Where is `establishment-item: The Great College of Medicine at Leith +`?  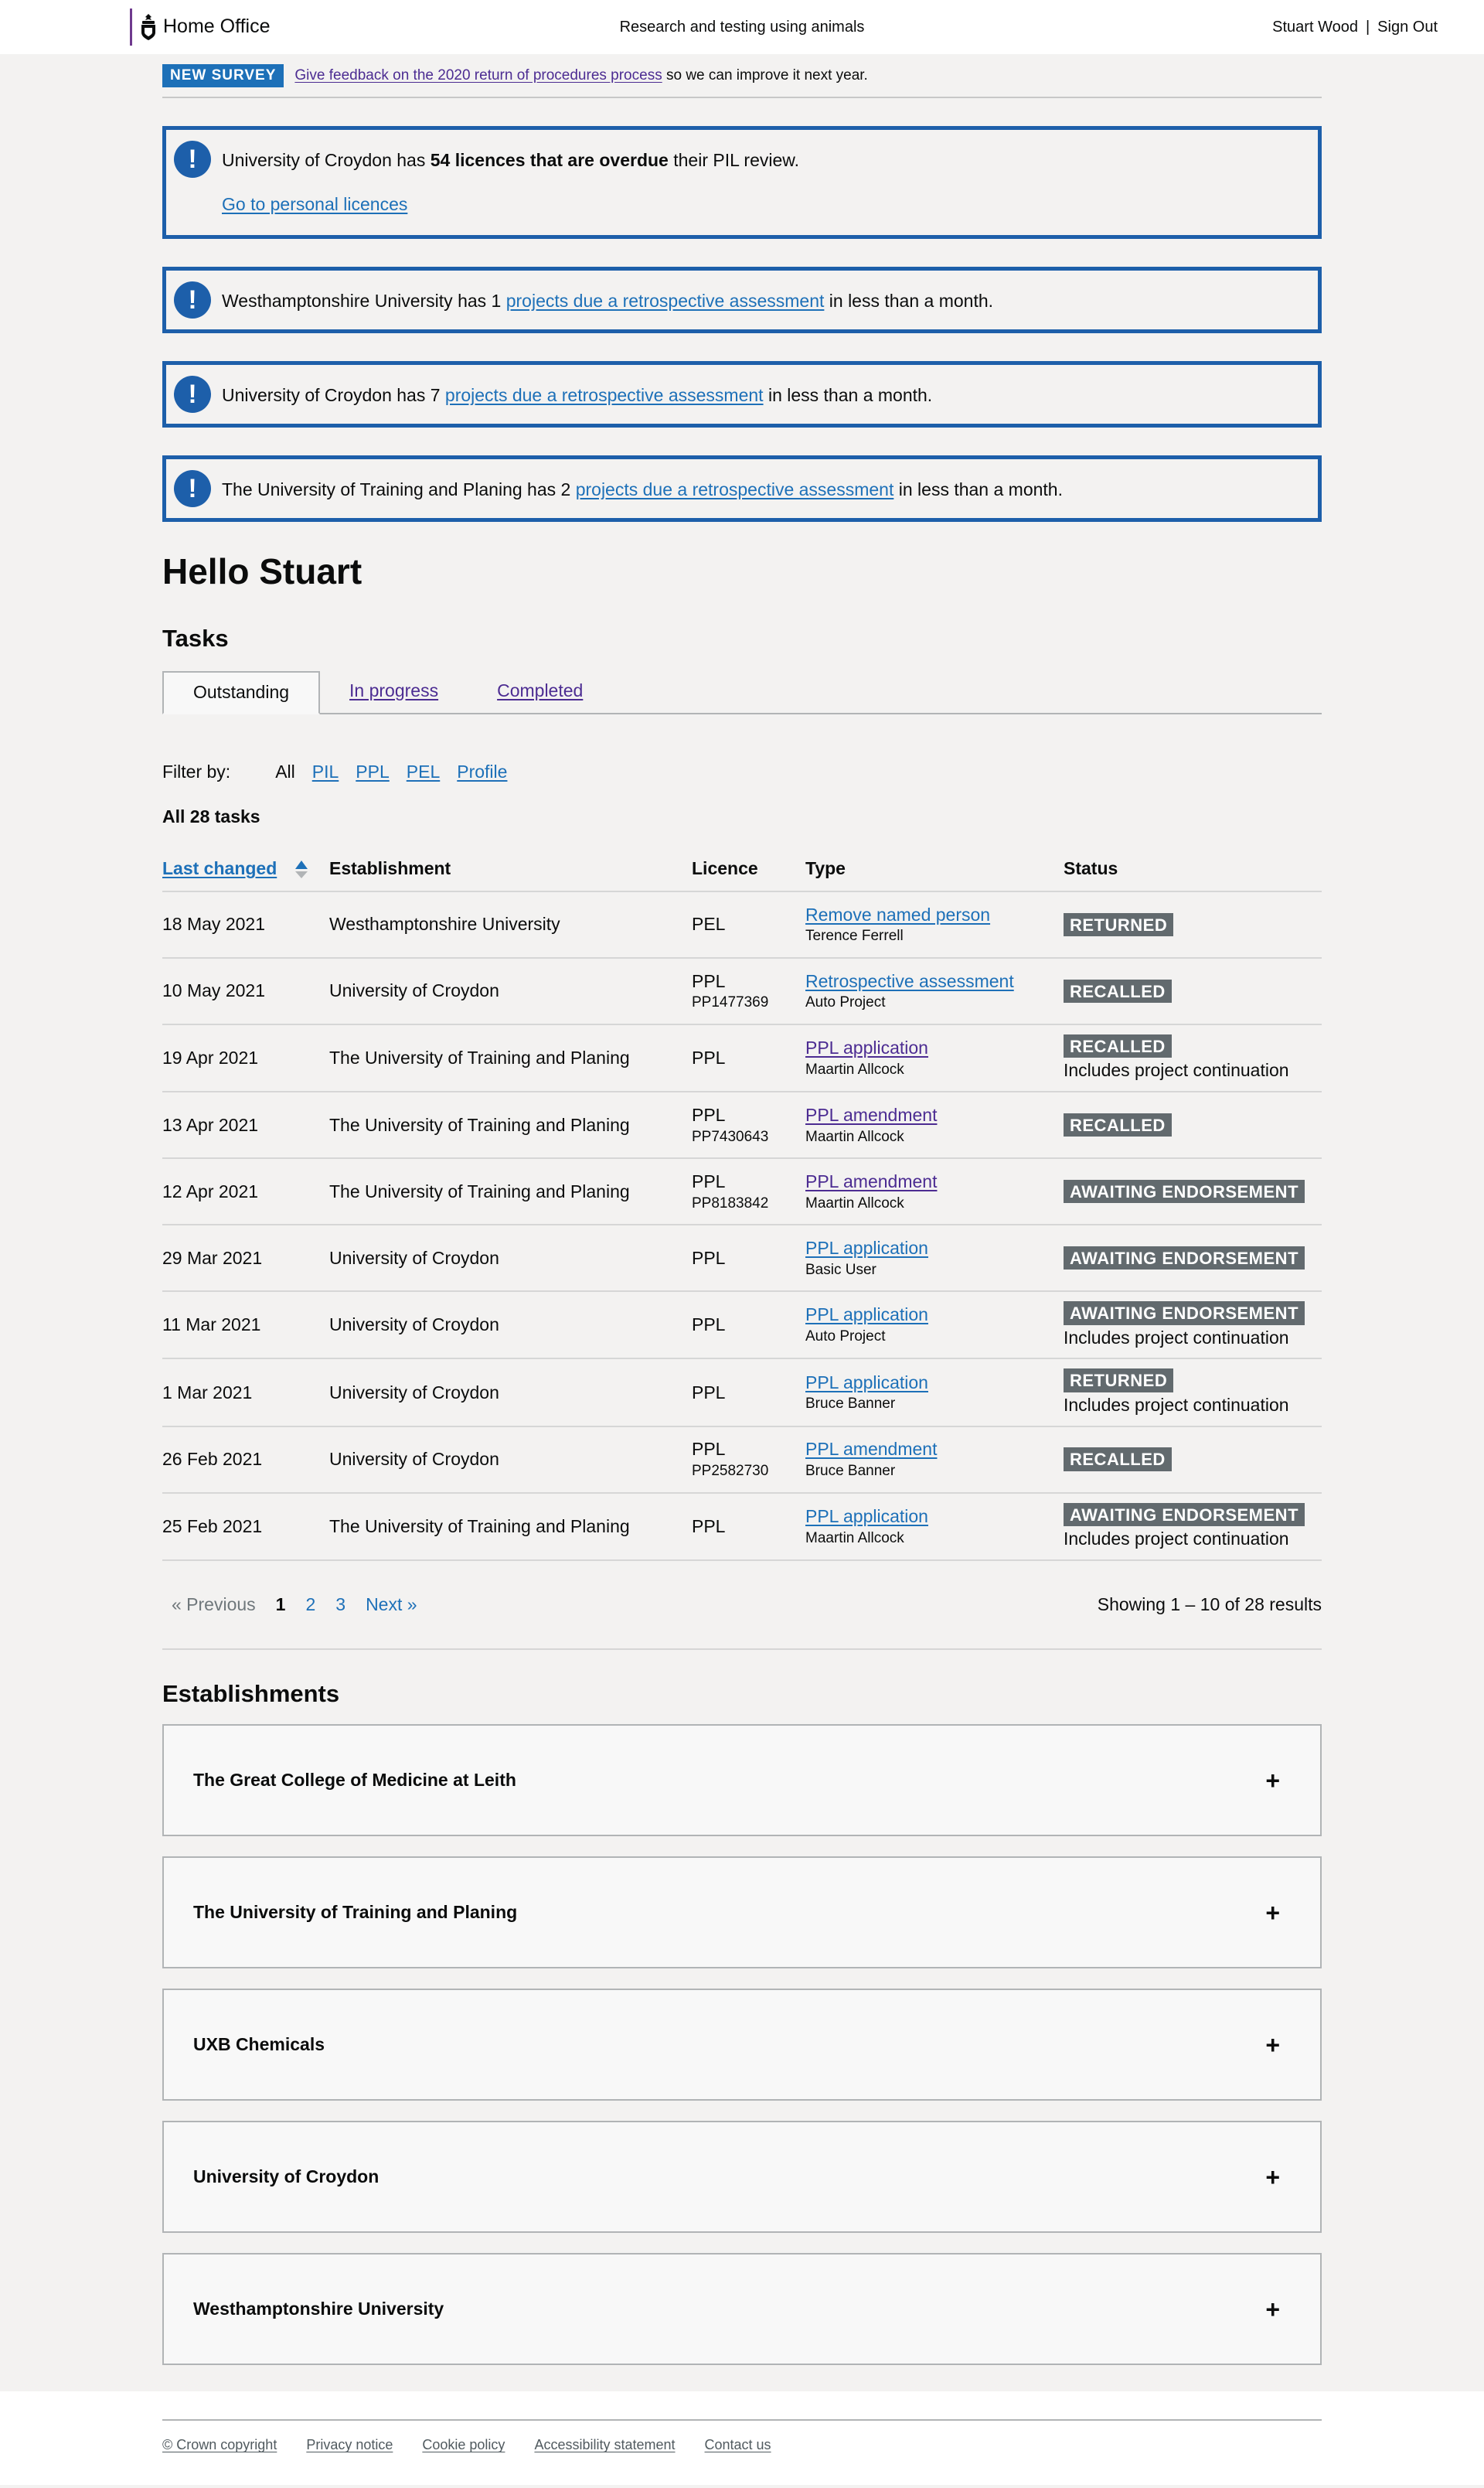 establishment-item: The Great College of Medicine at Leith + is located at coordinates (742, 1780).